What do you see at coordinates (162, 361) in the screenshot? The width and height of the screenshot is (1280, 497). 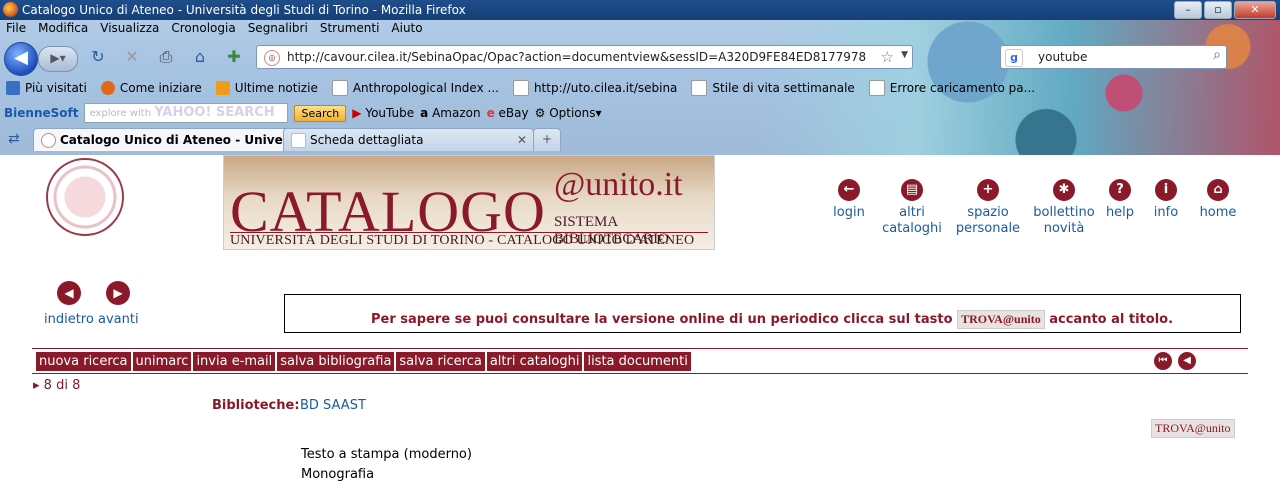 I see `unimarc-button: unimarc` at bounding box center [162, 361].